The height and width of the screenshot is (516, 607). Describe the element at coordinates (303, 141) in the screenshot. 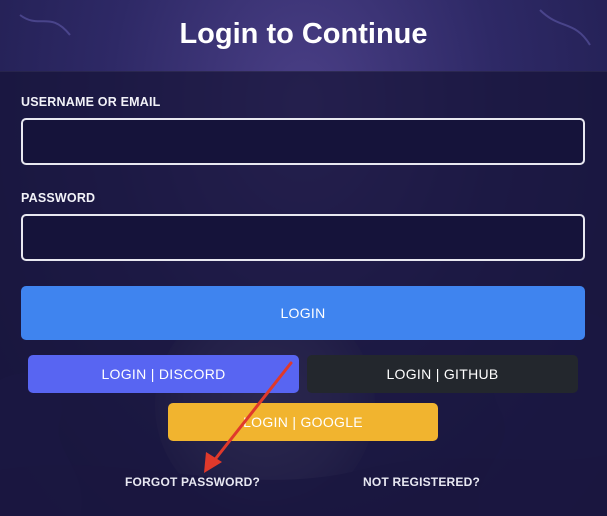

I see `username-input` at that location.